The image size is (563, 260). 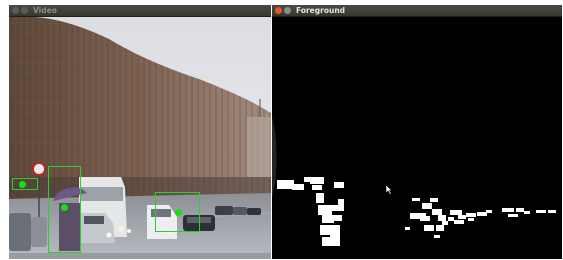 What do you see at coordinates (417, 11) in the screenshot?
I see `foreground-titlebar: Foreground` at bounding box center [417, 11].